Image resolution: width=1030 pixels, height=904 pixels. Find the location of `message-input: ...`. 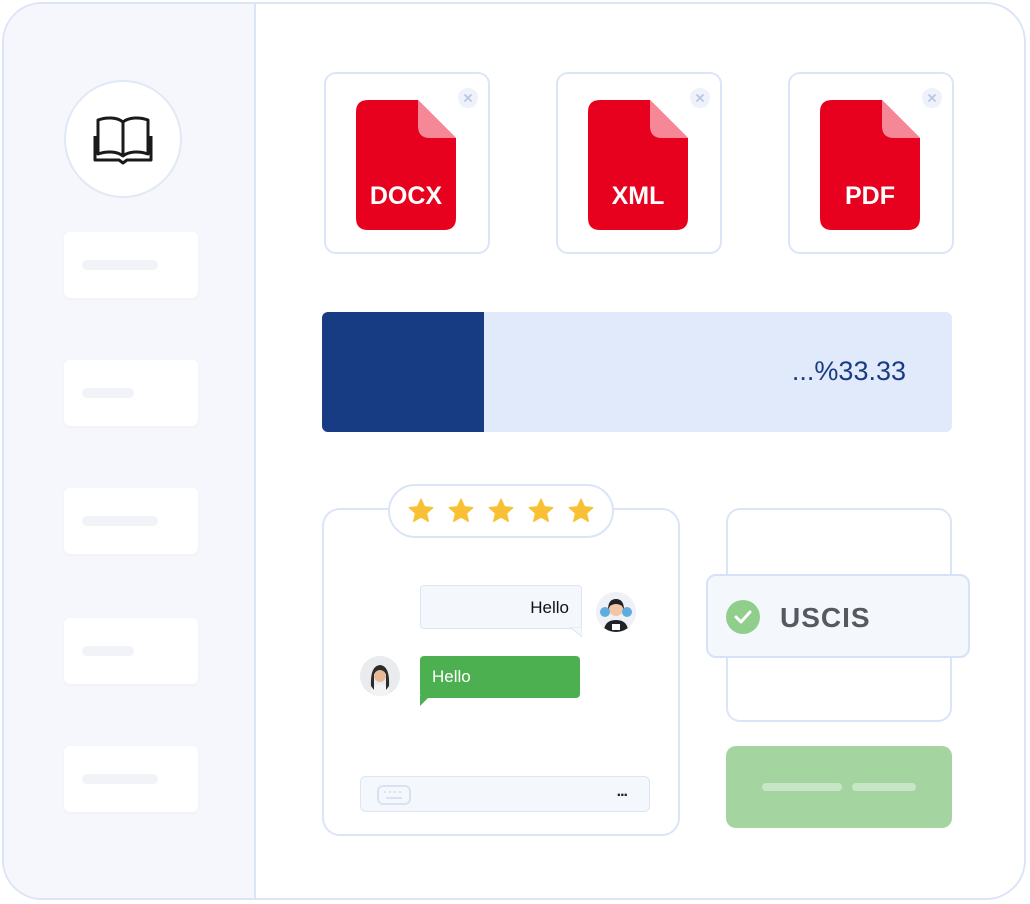

message-input: ... is located at coordinates (505, 794).